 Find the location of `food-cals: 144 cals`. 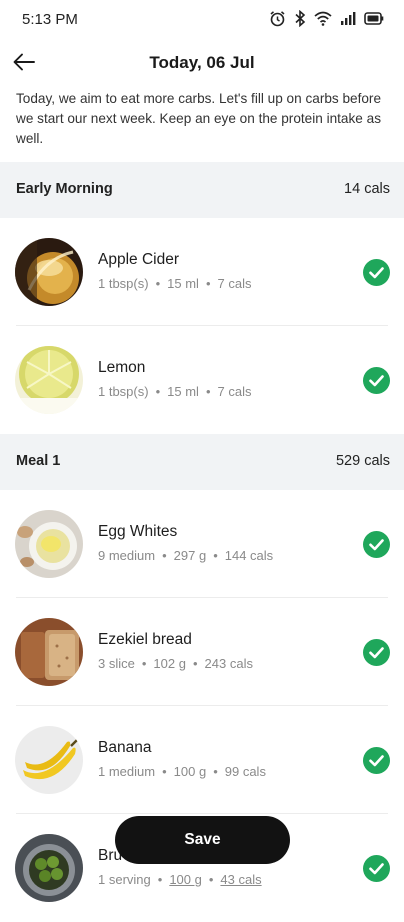

food-cals: 144 cals is located at coordinates (249, 555).